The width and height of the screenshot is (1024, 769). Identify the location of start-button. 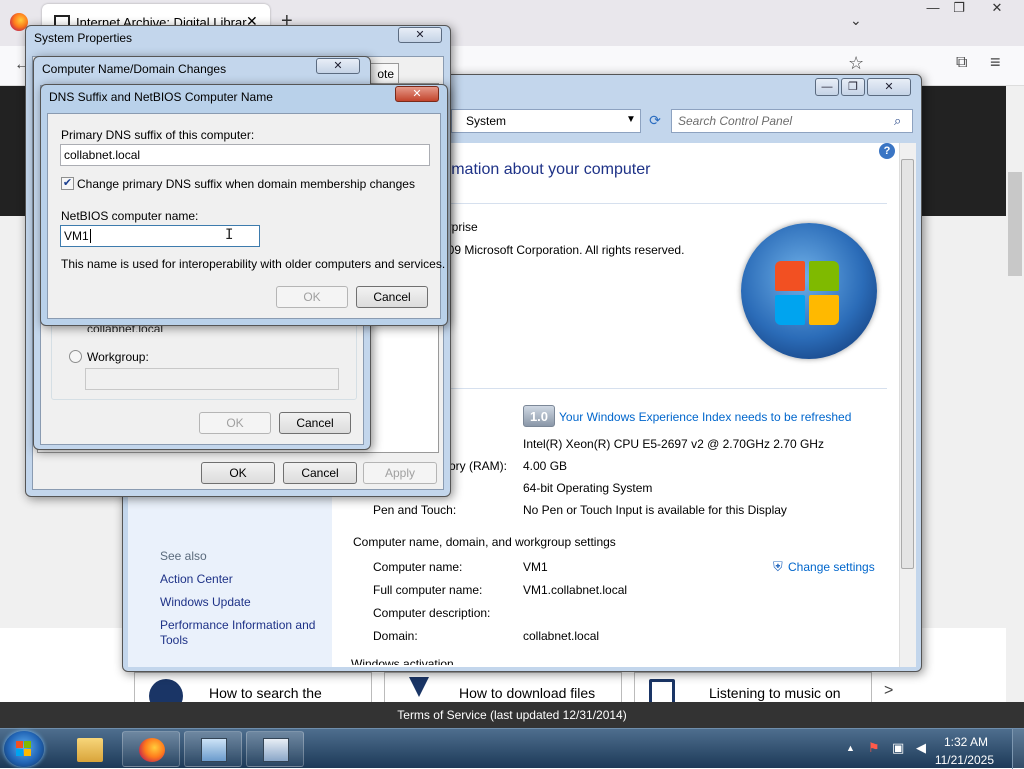
(24, 749).